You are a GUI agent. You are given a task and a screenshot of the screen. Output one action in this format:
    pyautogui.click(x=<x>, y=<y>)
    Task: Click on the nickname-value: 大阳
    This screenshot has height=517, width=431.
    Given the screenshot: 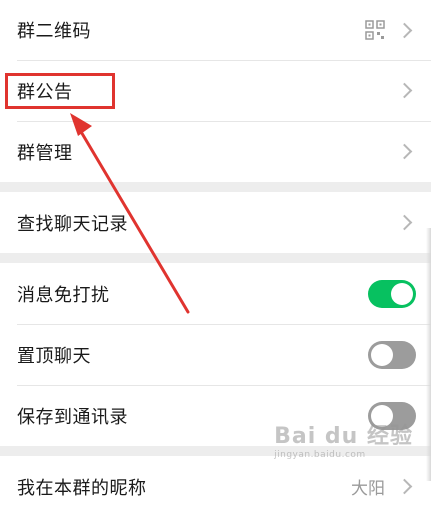 What is the action you would take?
    pyautogui.click(x=368, y=489)
    